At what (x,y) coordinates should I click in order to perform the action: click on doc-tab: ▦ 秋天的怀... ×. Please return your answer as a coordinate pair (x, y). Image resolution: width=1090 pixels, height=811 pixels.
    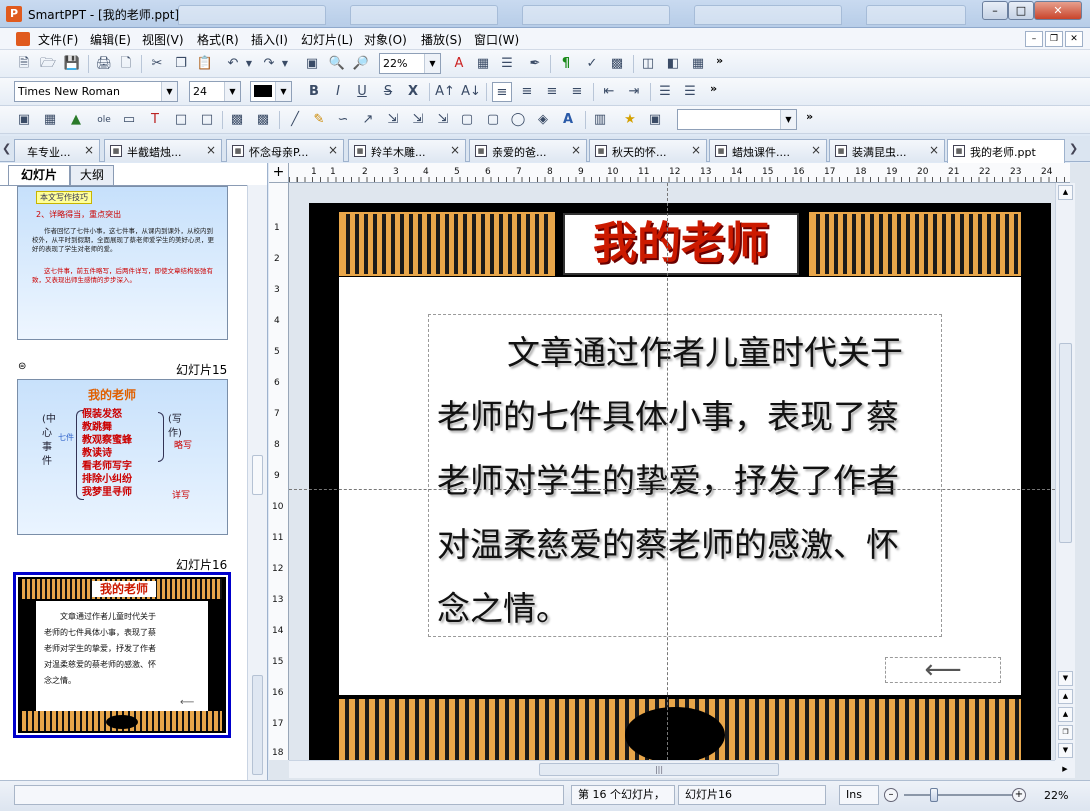
    Looking at the image, I should click on (648, 150).